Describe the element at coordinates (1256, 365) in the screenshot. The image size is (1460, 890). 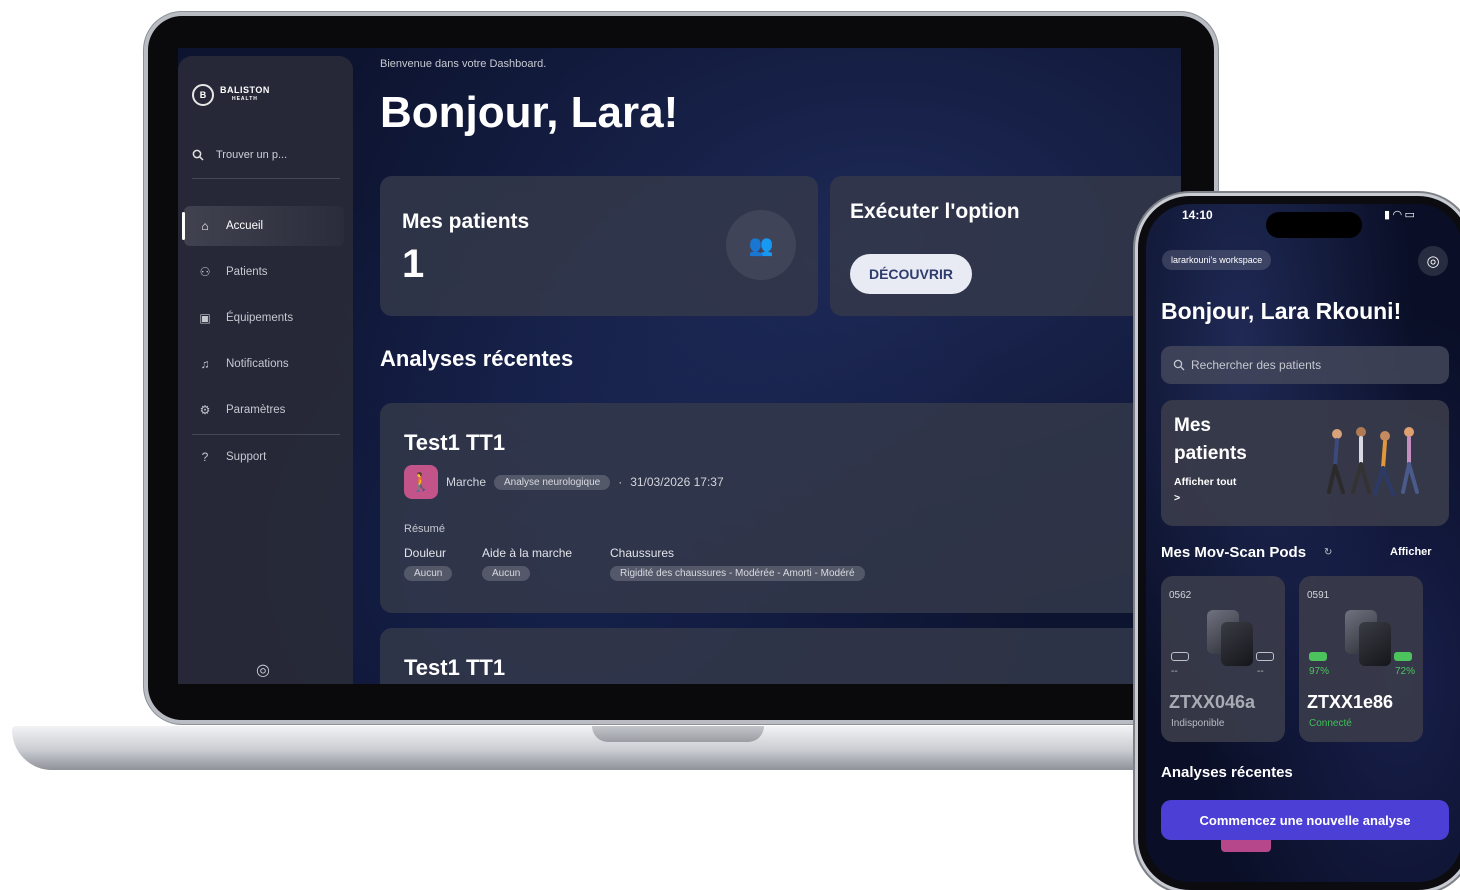
I see `search-placeholder: Rechercher des patients` at that location.